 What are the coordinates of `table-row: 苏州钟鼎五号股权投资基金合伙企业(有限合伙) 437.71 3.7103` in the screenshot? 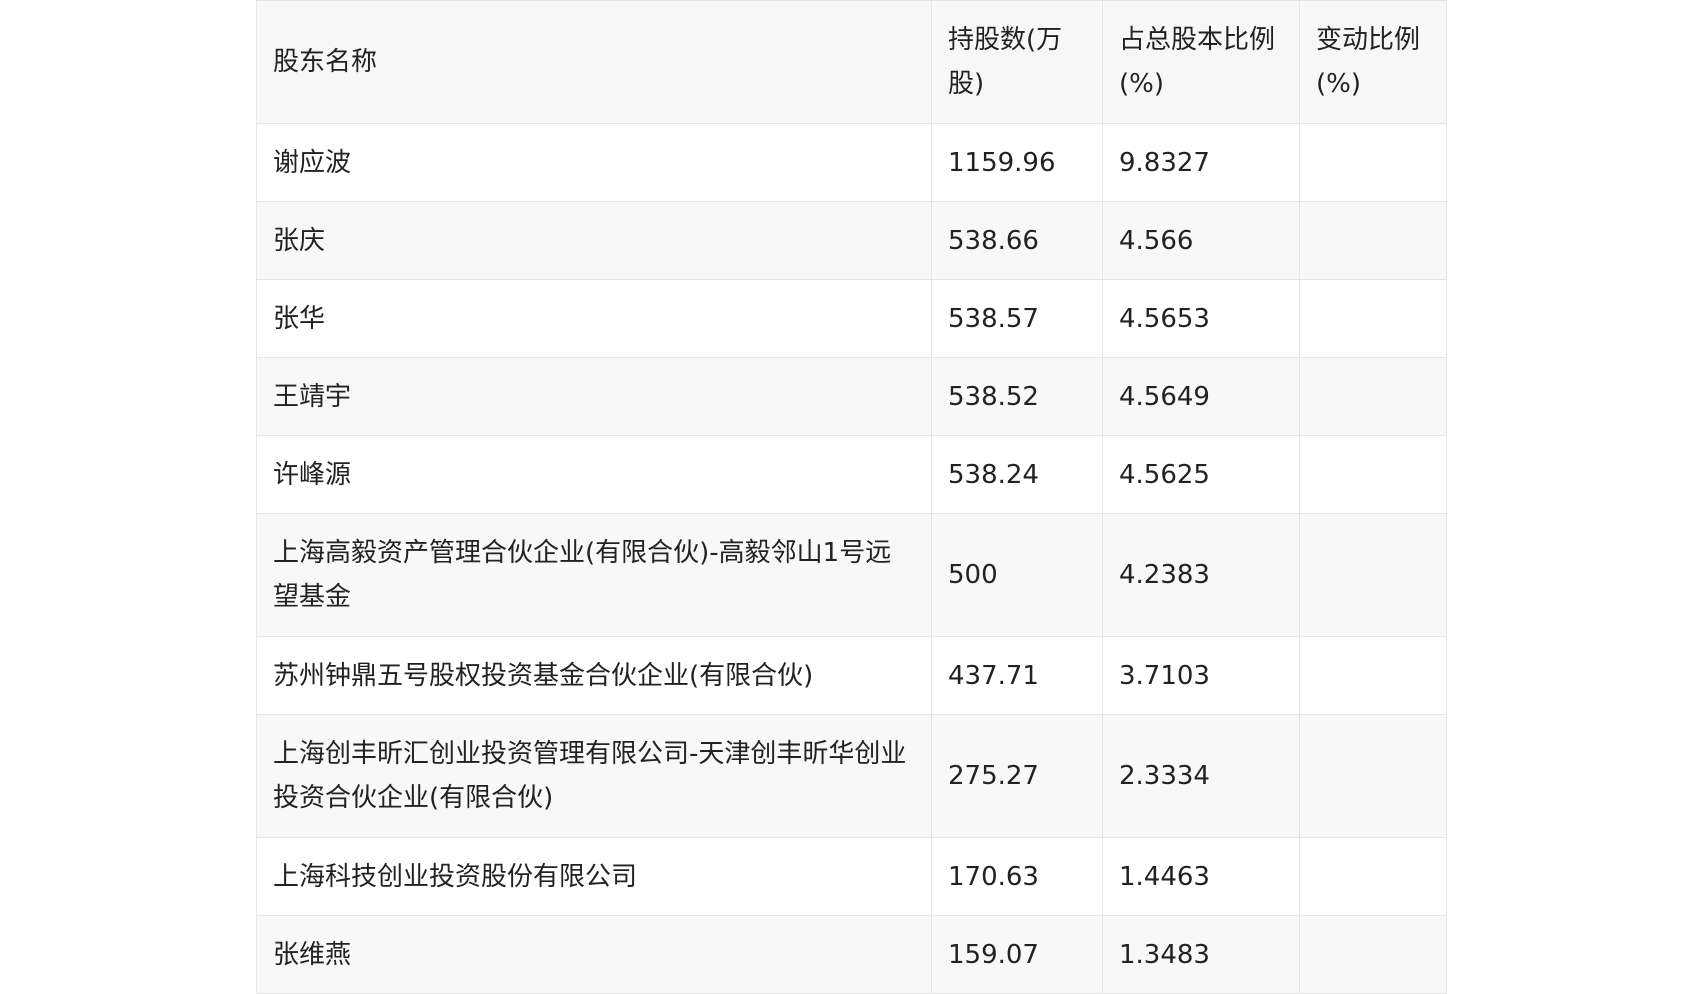 It's located at (851, 675).